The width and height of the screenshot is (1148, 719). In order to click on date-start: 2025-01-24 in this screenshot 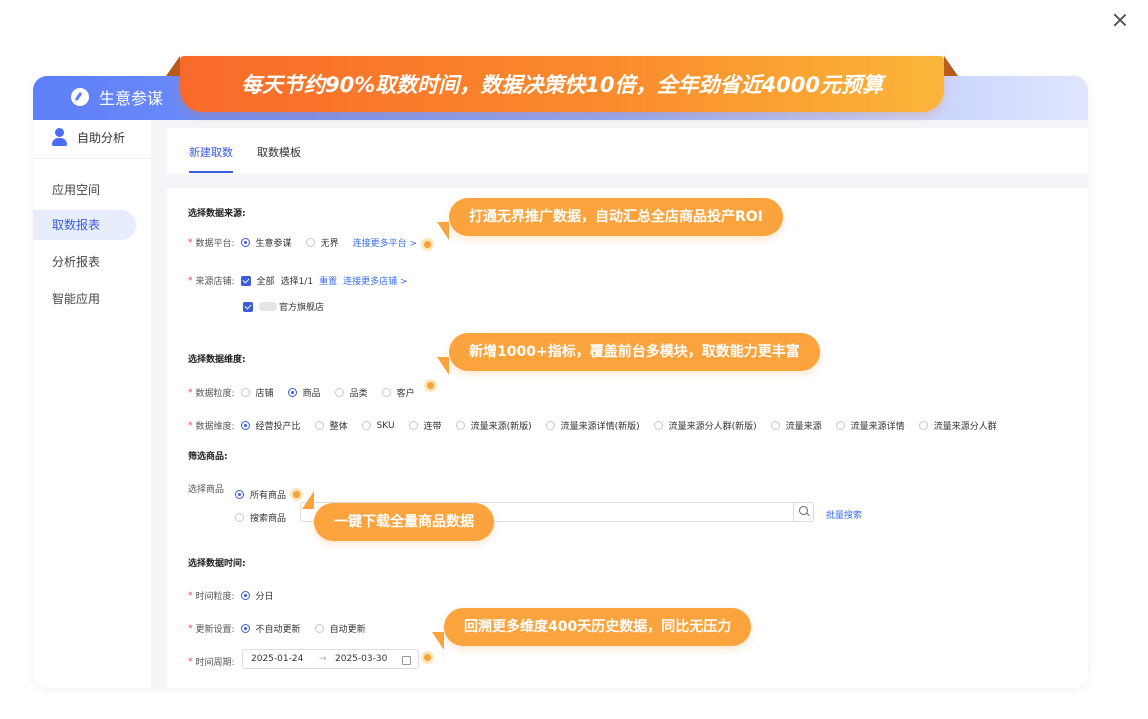, I will do `click(277, 659)`.